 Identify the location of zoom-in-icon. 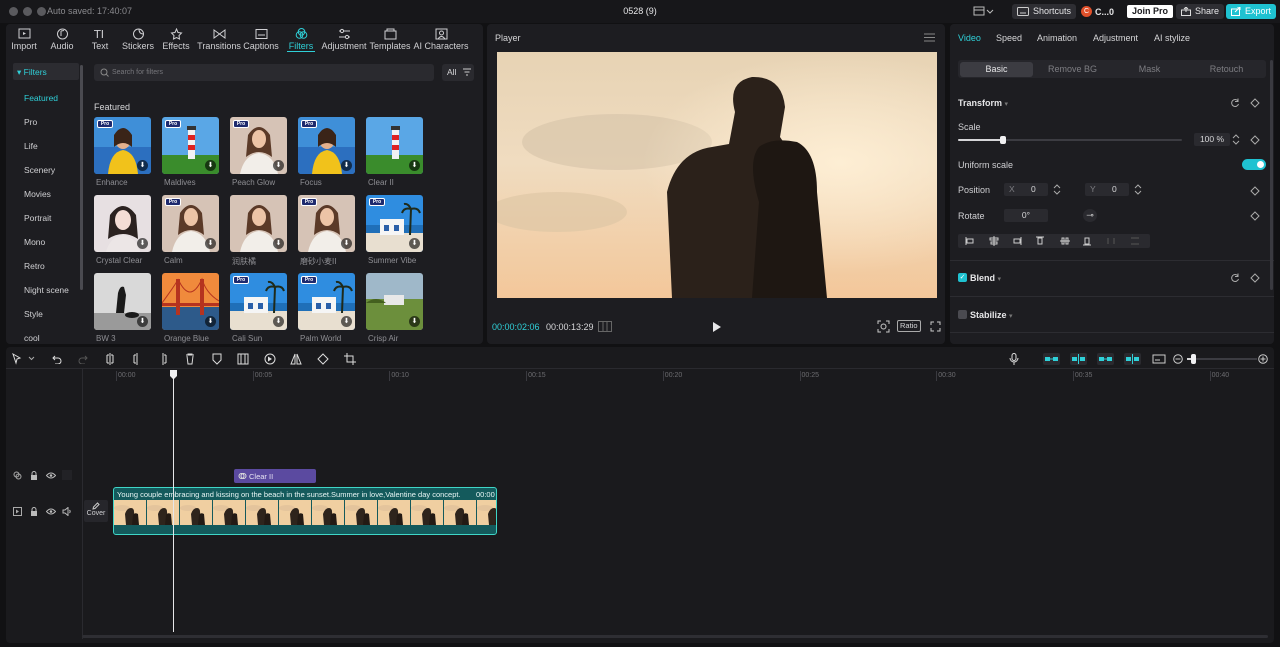
(1263, 359).